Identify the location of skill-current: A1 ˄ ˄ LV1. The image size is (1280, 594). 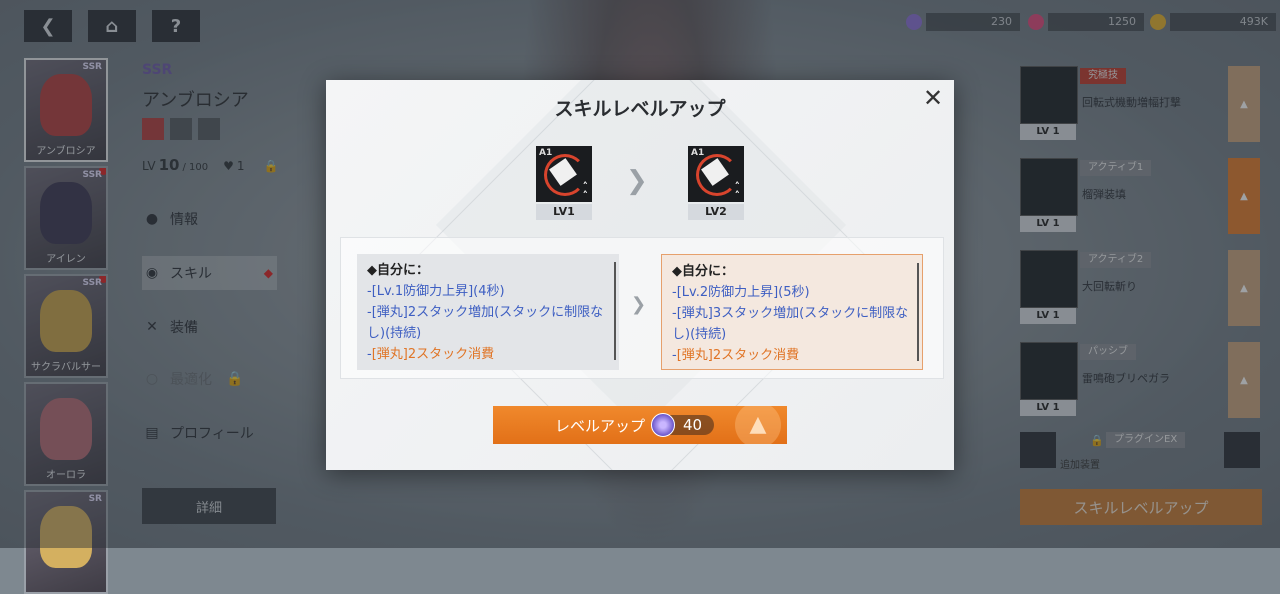
(564, 183).